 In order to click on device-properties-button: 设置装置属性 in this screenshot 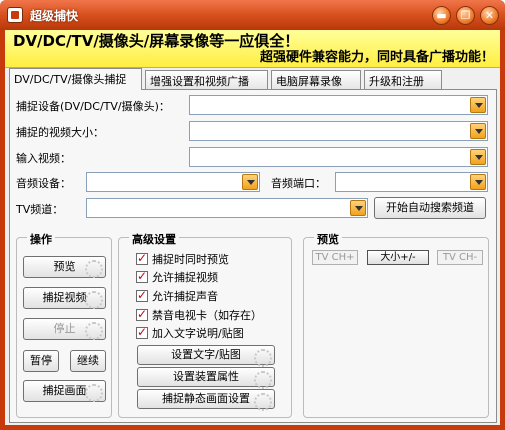, I will do `click(206, 378)`.